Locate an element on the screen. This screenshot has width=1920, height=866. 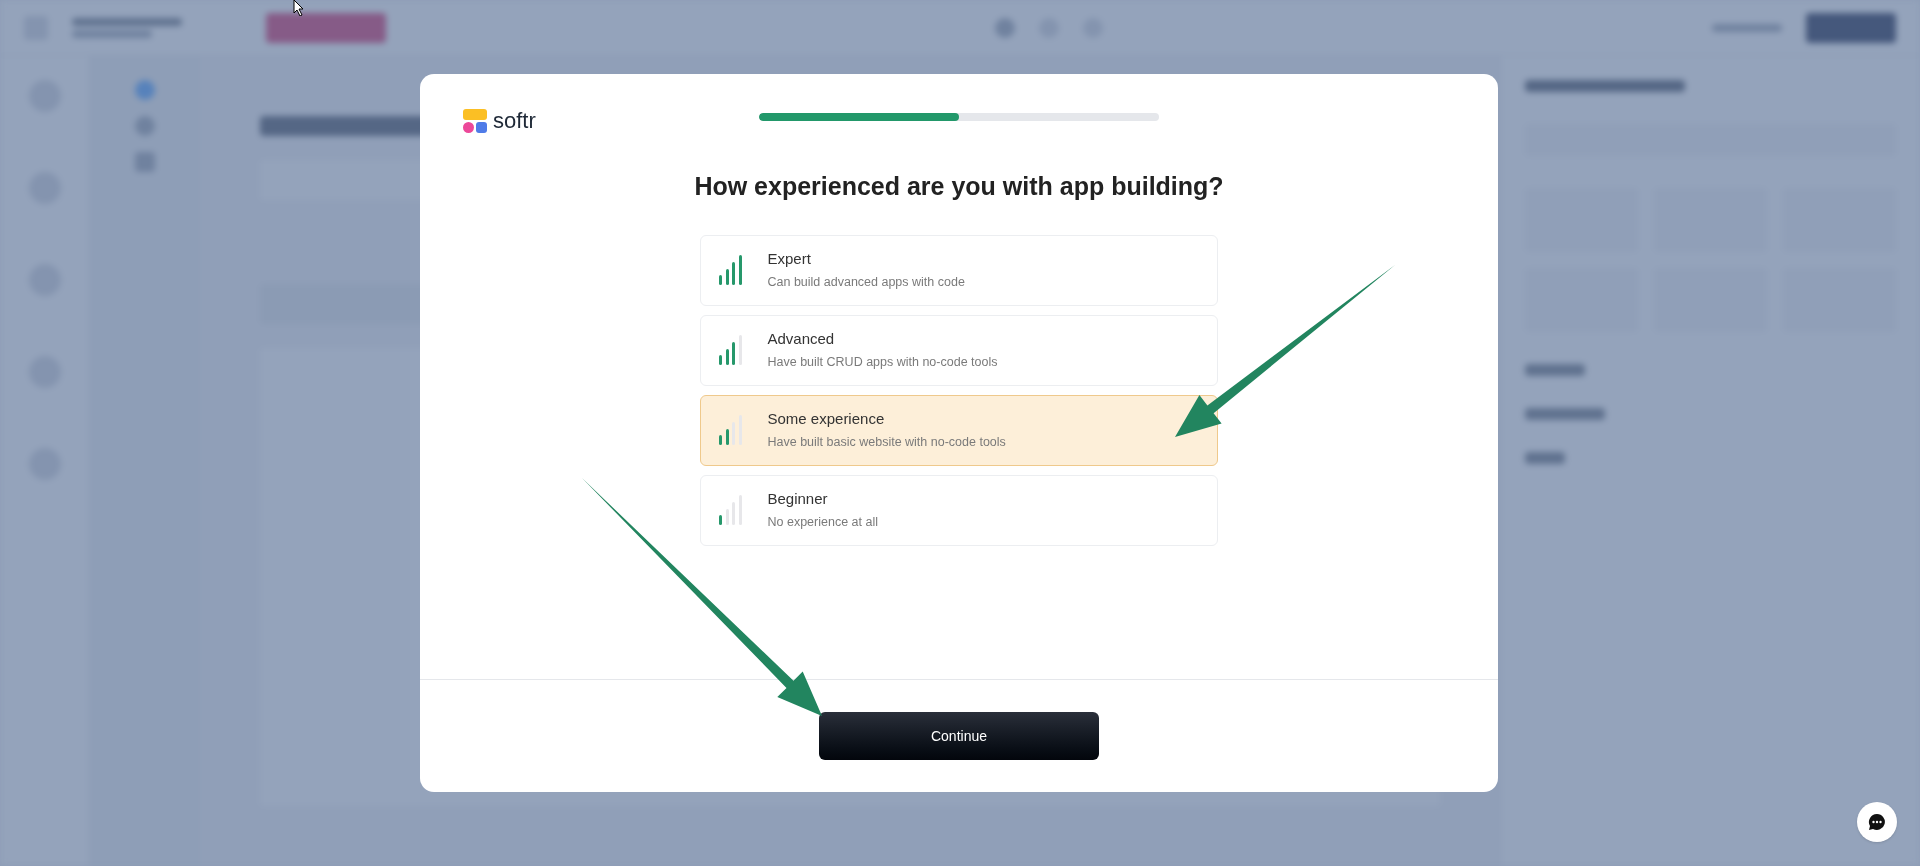
option-card: Some experience Have built basic website with no-code tools is located at coordinates (959, 430).